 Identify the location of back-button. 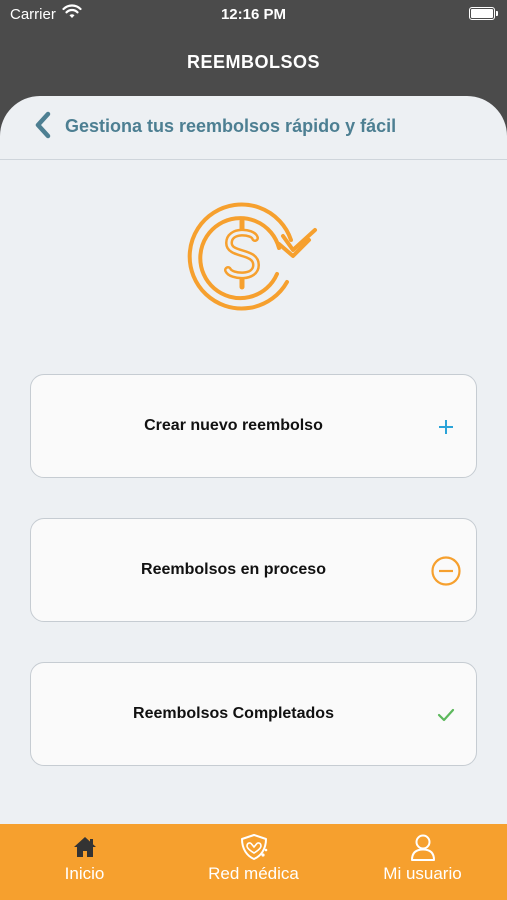
(43, 125).